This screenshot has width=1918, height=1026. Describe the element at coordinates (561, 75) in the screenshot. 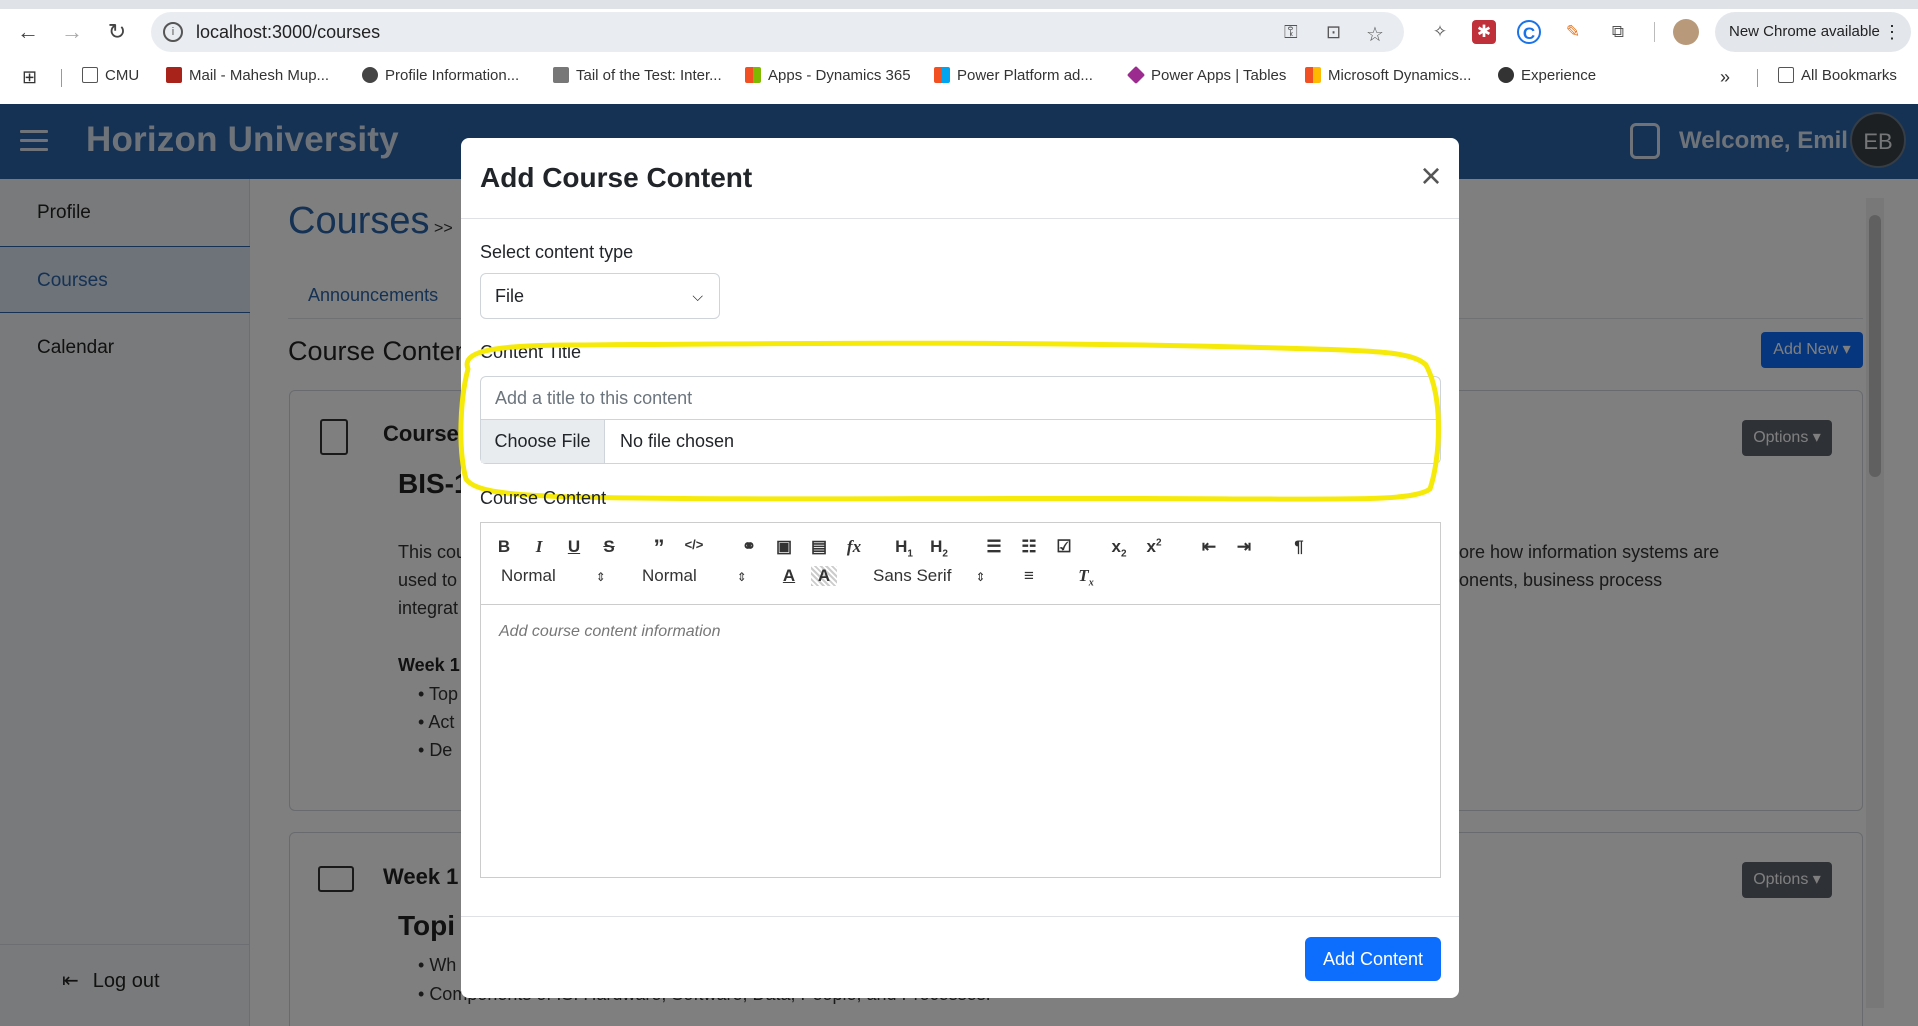

I see `bird-icon` at that location.